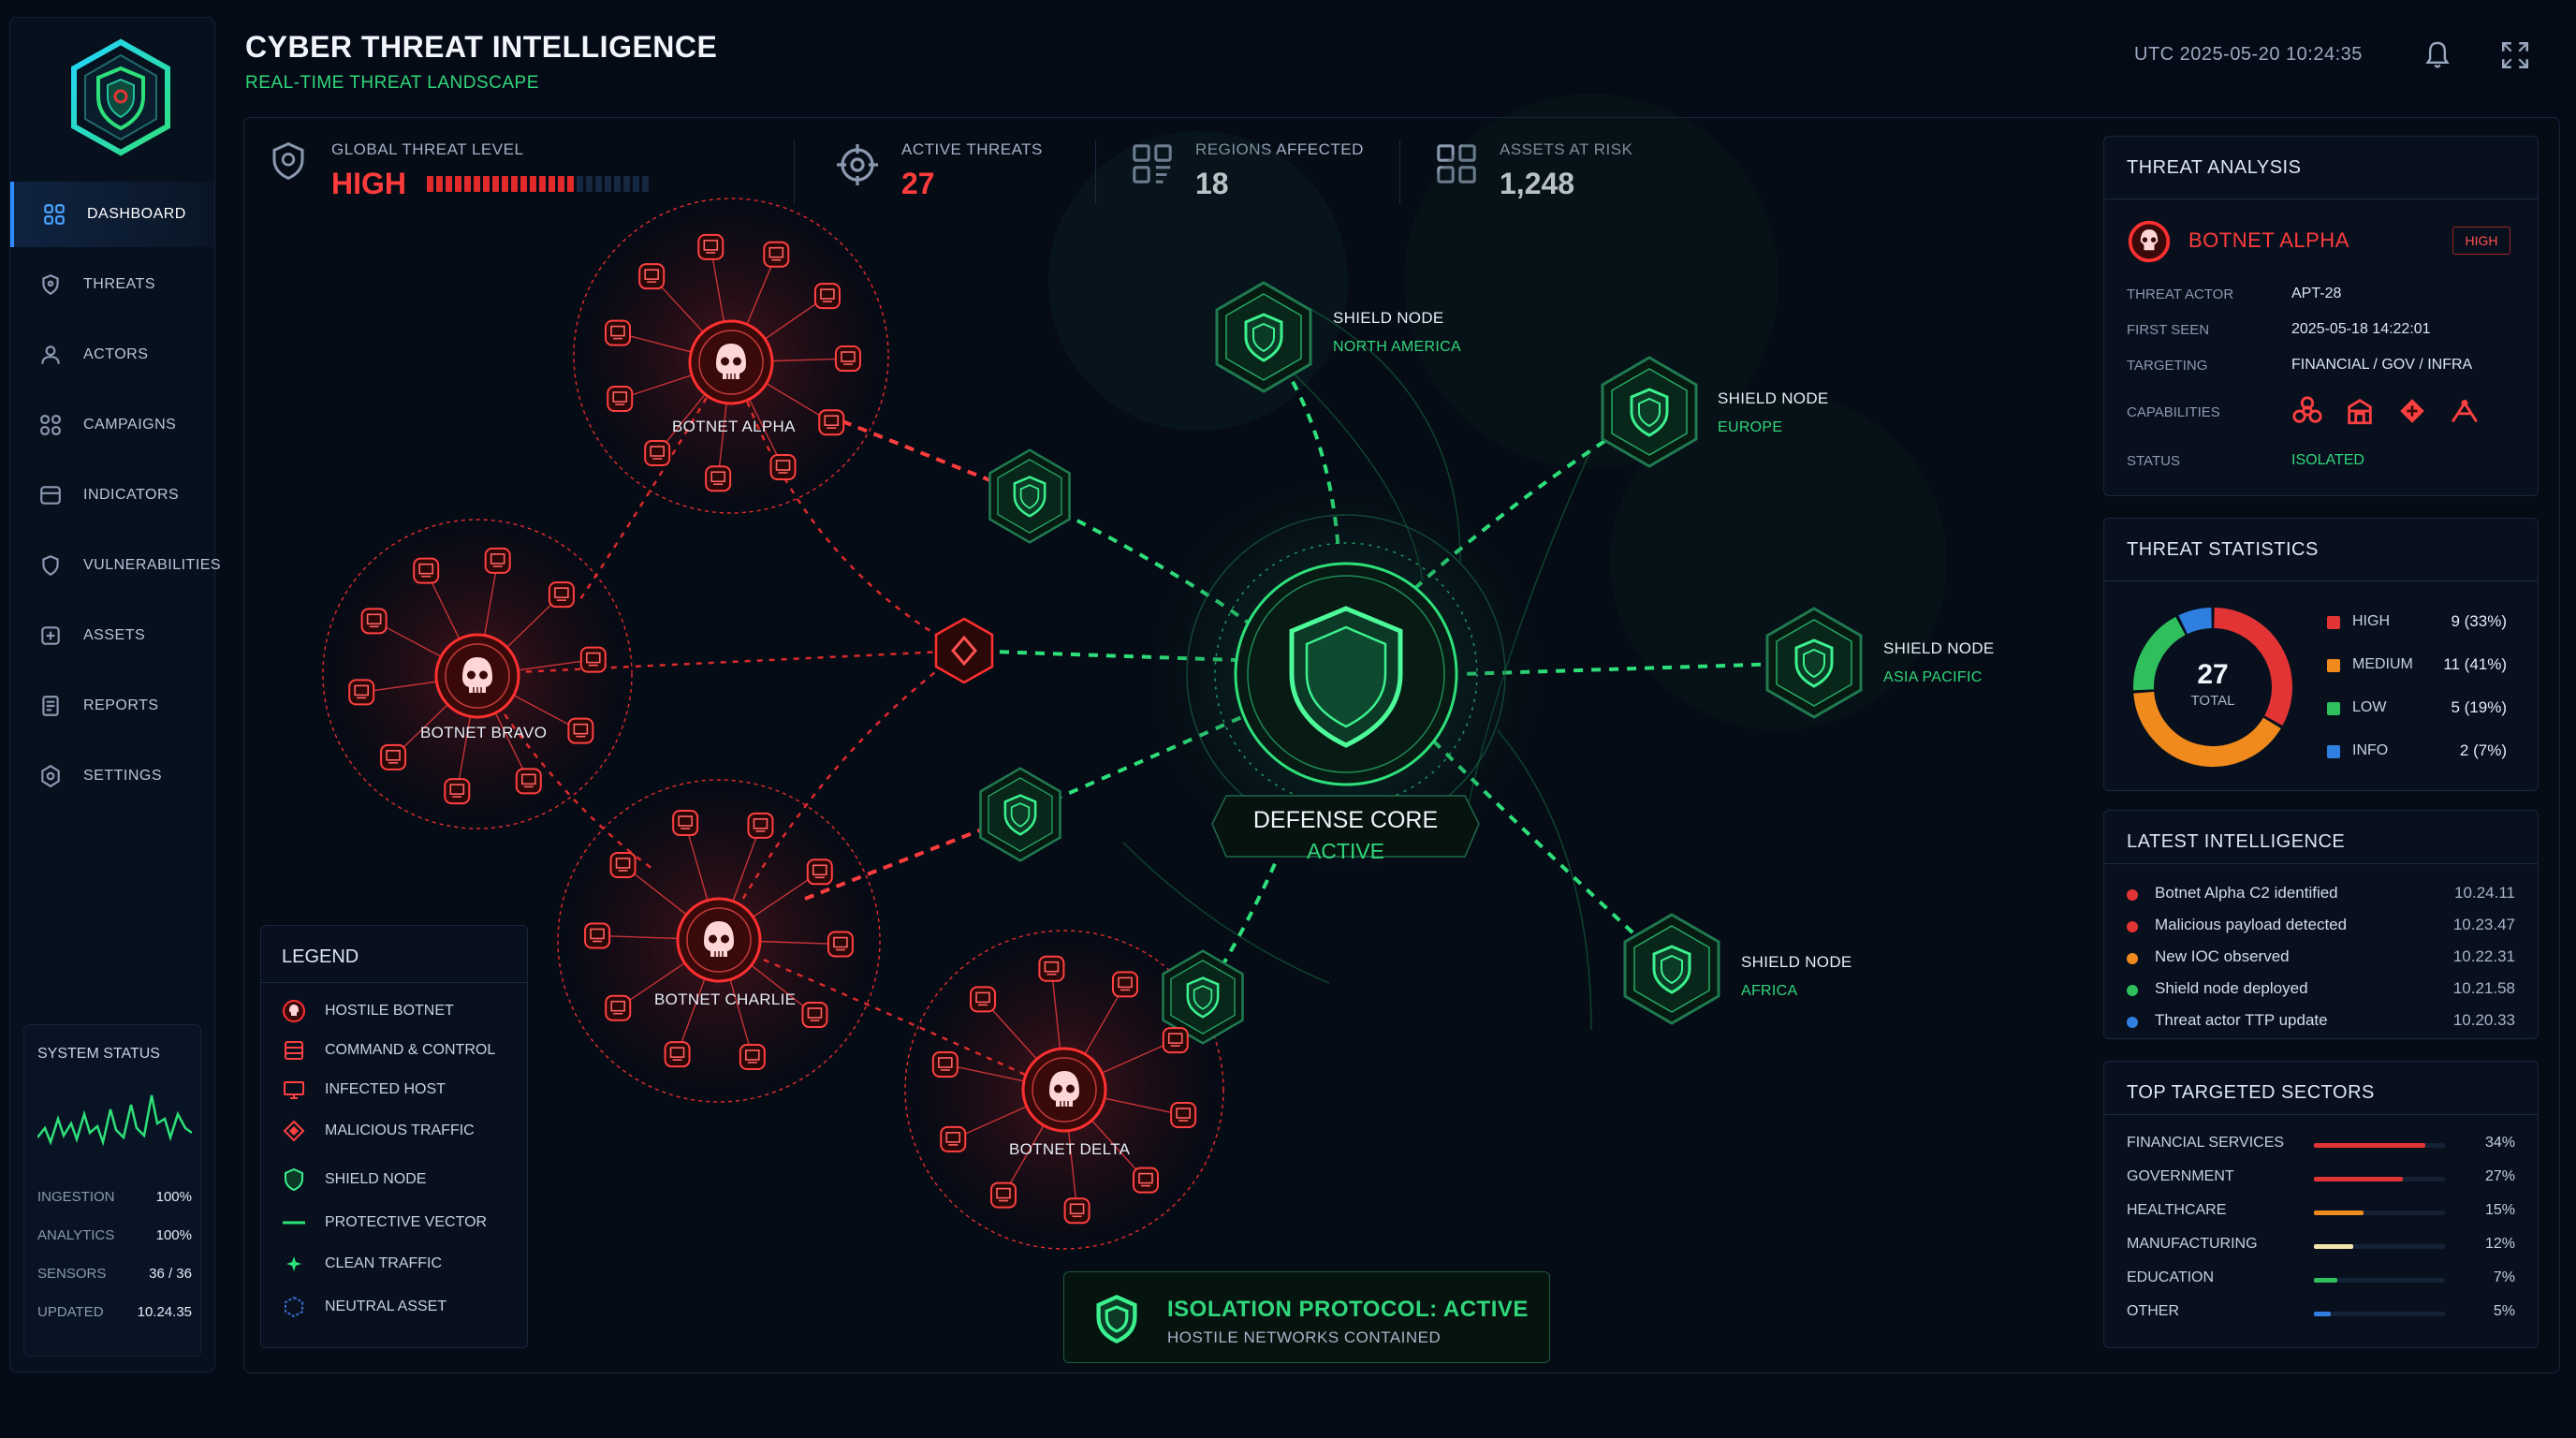  I want to click on panel-title: TOP TARGETED SECTORS, so click(2251, 1092).